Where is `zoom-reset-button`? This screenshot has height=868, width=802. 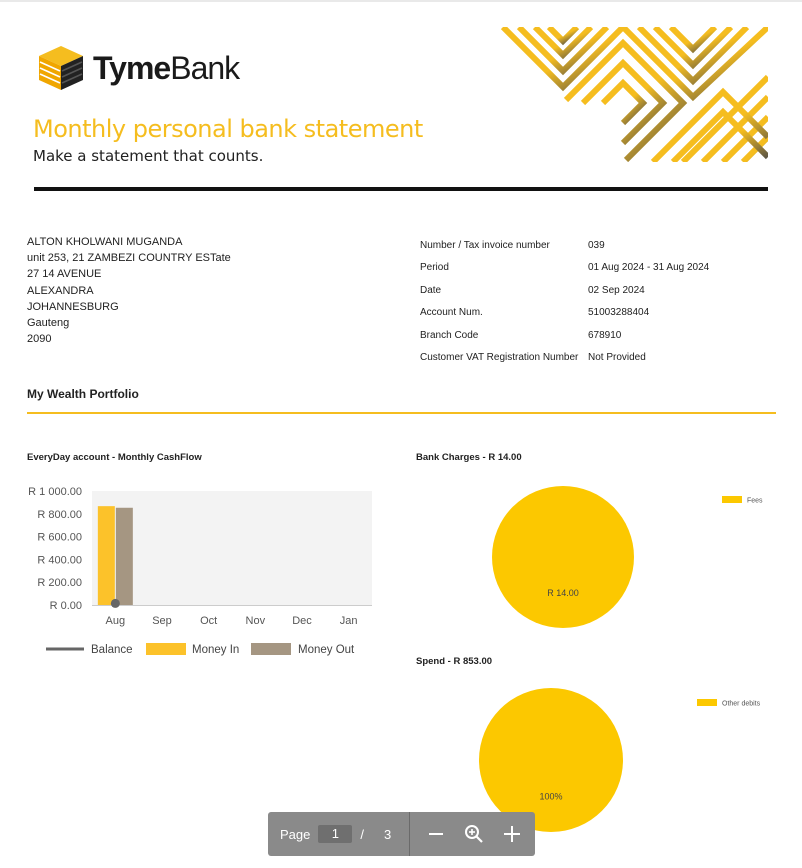
zoom-reset-button is located at coordinates (474, 834).